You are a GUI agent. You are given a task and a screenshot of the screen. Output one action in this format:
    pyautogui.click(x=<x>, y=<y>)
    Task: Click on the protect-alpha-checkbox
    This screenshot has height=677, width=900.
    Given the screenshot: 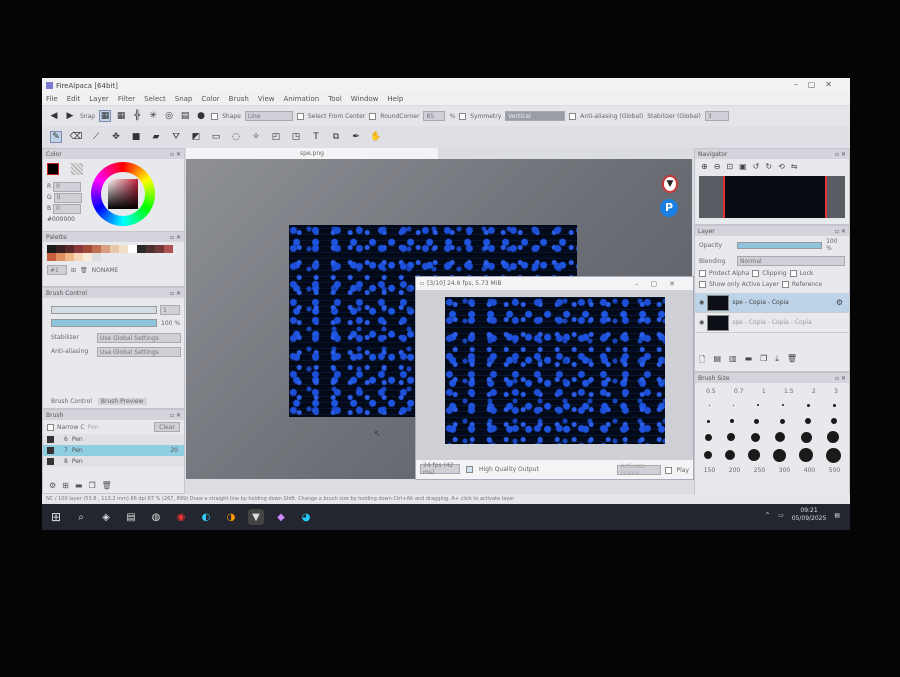 What is the action you would take?
    pyautogui.click(x=702, y=273)
    